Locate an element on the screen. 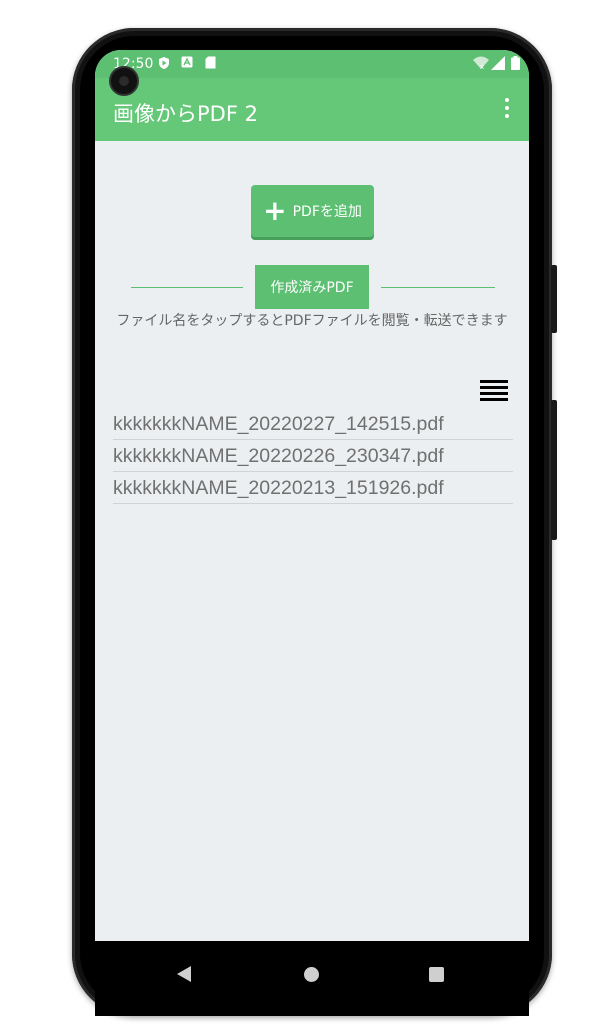 This screenshot has height=1034, width=600. navigation-bar is located at coordinates (312, 978).